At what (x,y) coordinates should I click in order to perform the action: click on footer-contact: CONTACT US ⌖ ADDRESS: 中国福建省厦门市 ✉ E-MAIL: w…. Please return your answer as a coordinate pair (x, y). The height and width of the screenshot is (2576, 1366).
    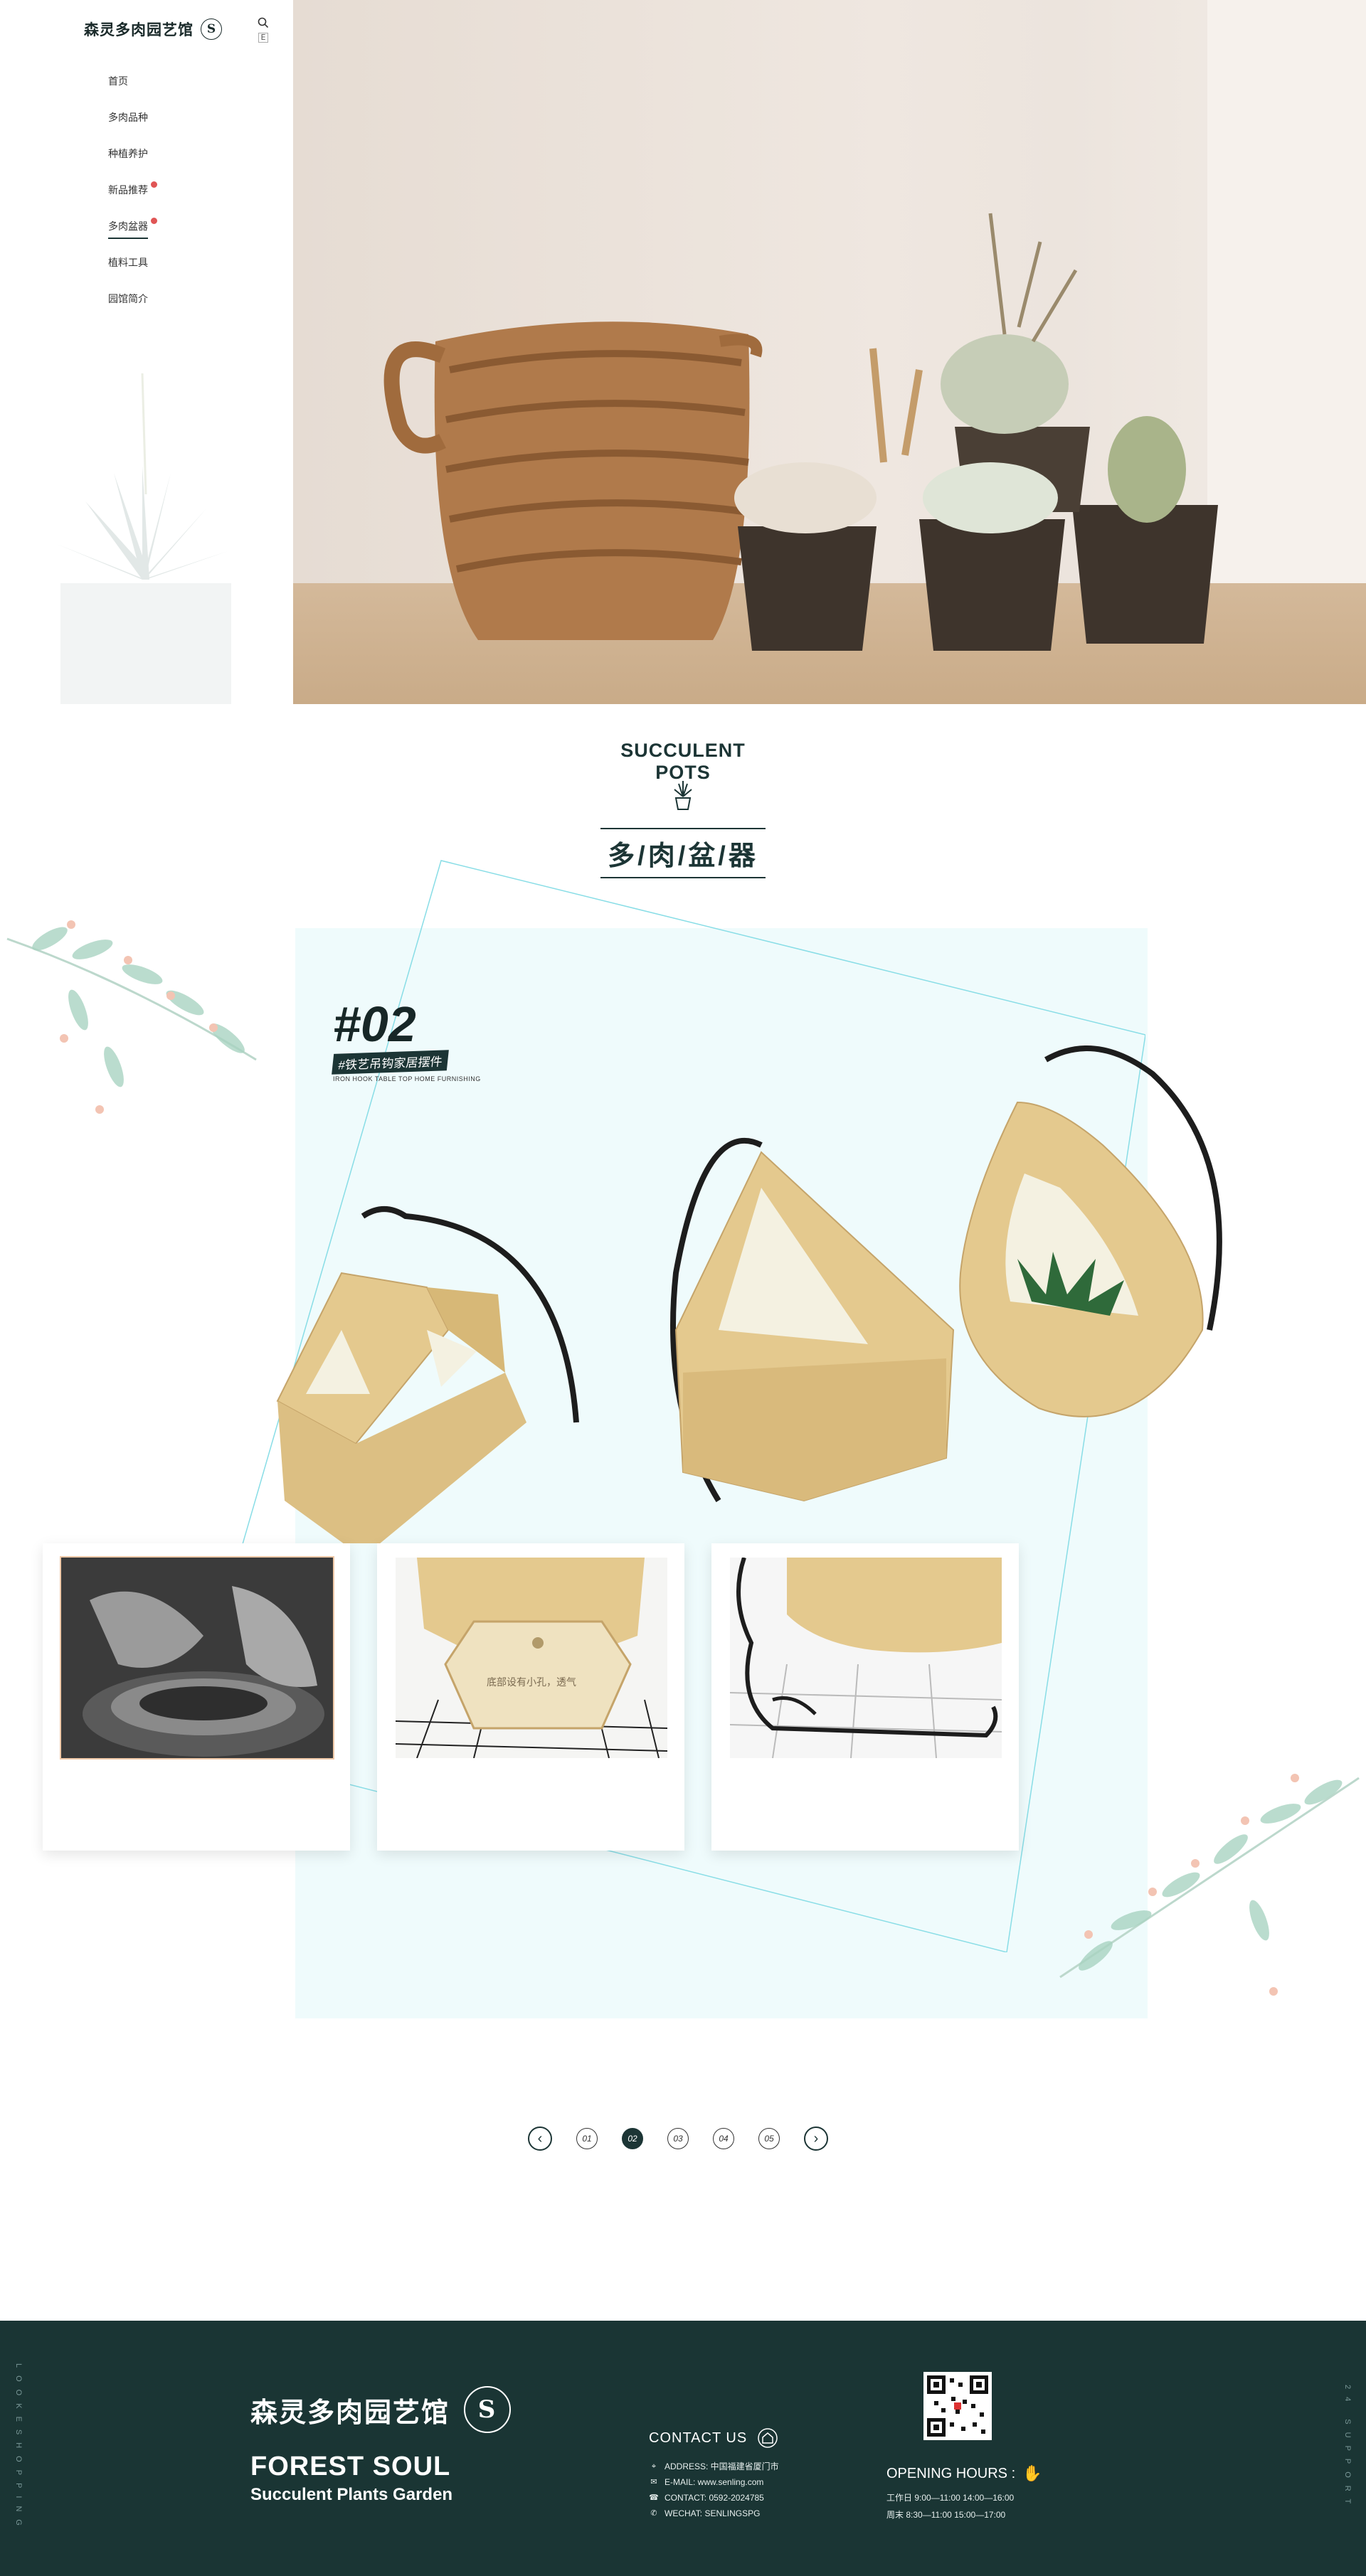
    Looking at the image, I should click on (714, 2474).